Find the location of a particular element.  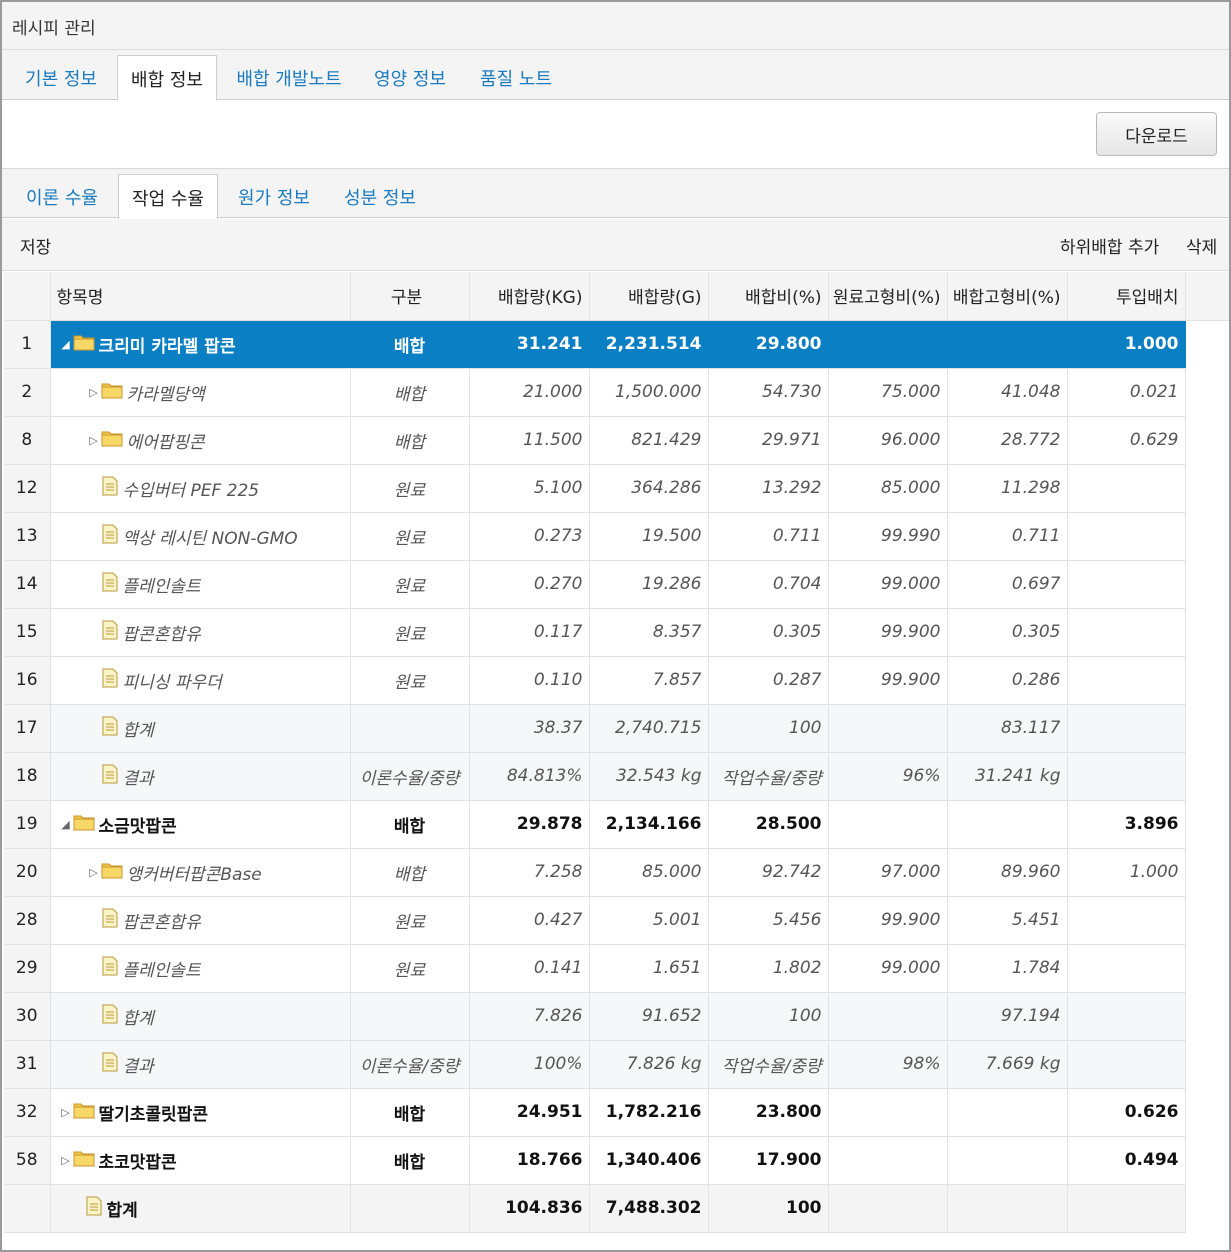

ratio-cell: 28.500 is located at coordinates (768, 824).